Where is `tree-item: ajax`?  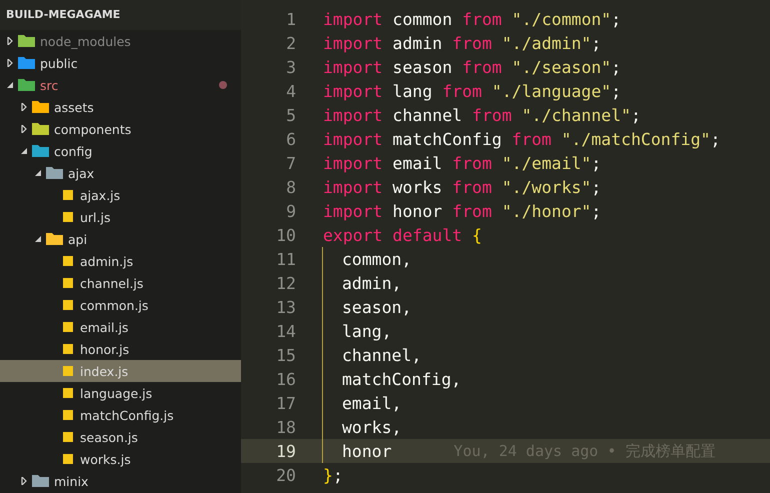
tree-item: ajax is located at coordinates (120, 173).